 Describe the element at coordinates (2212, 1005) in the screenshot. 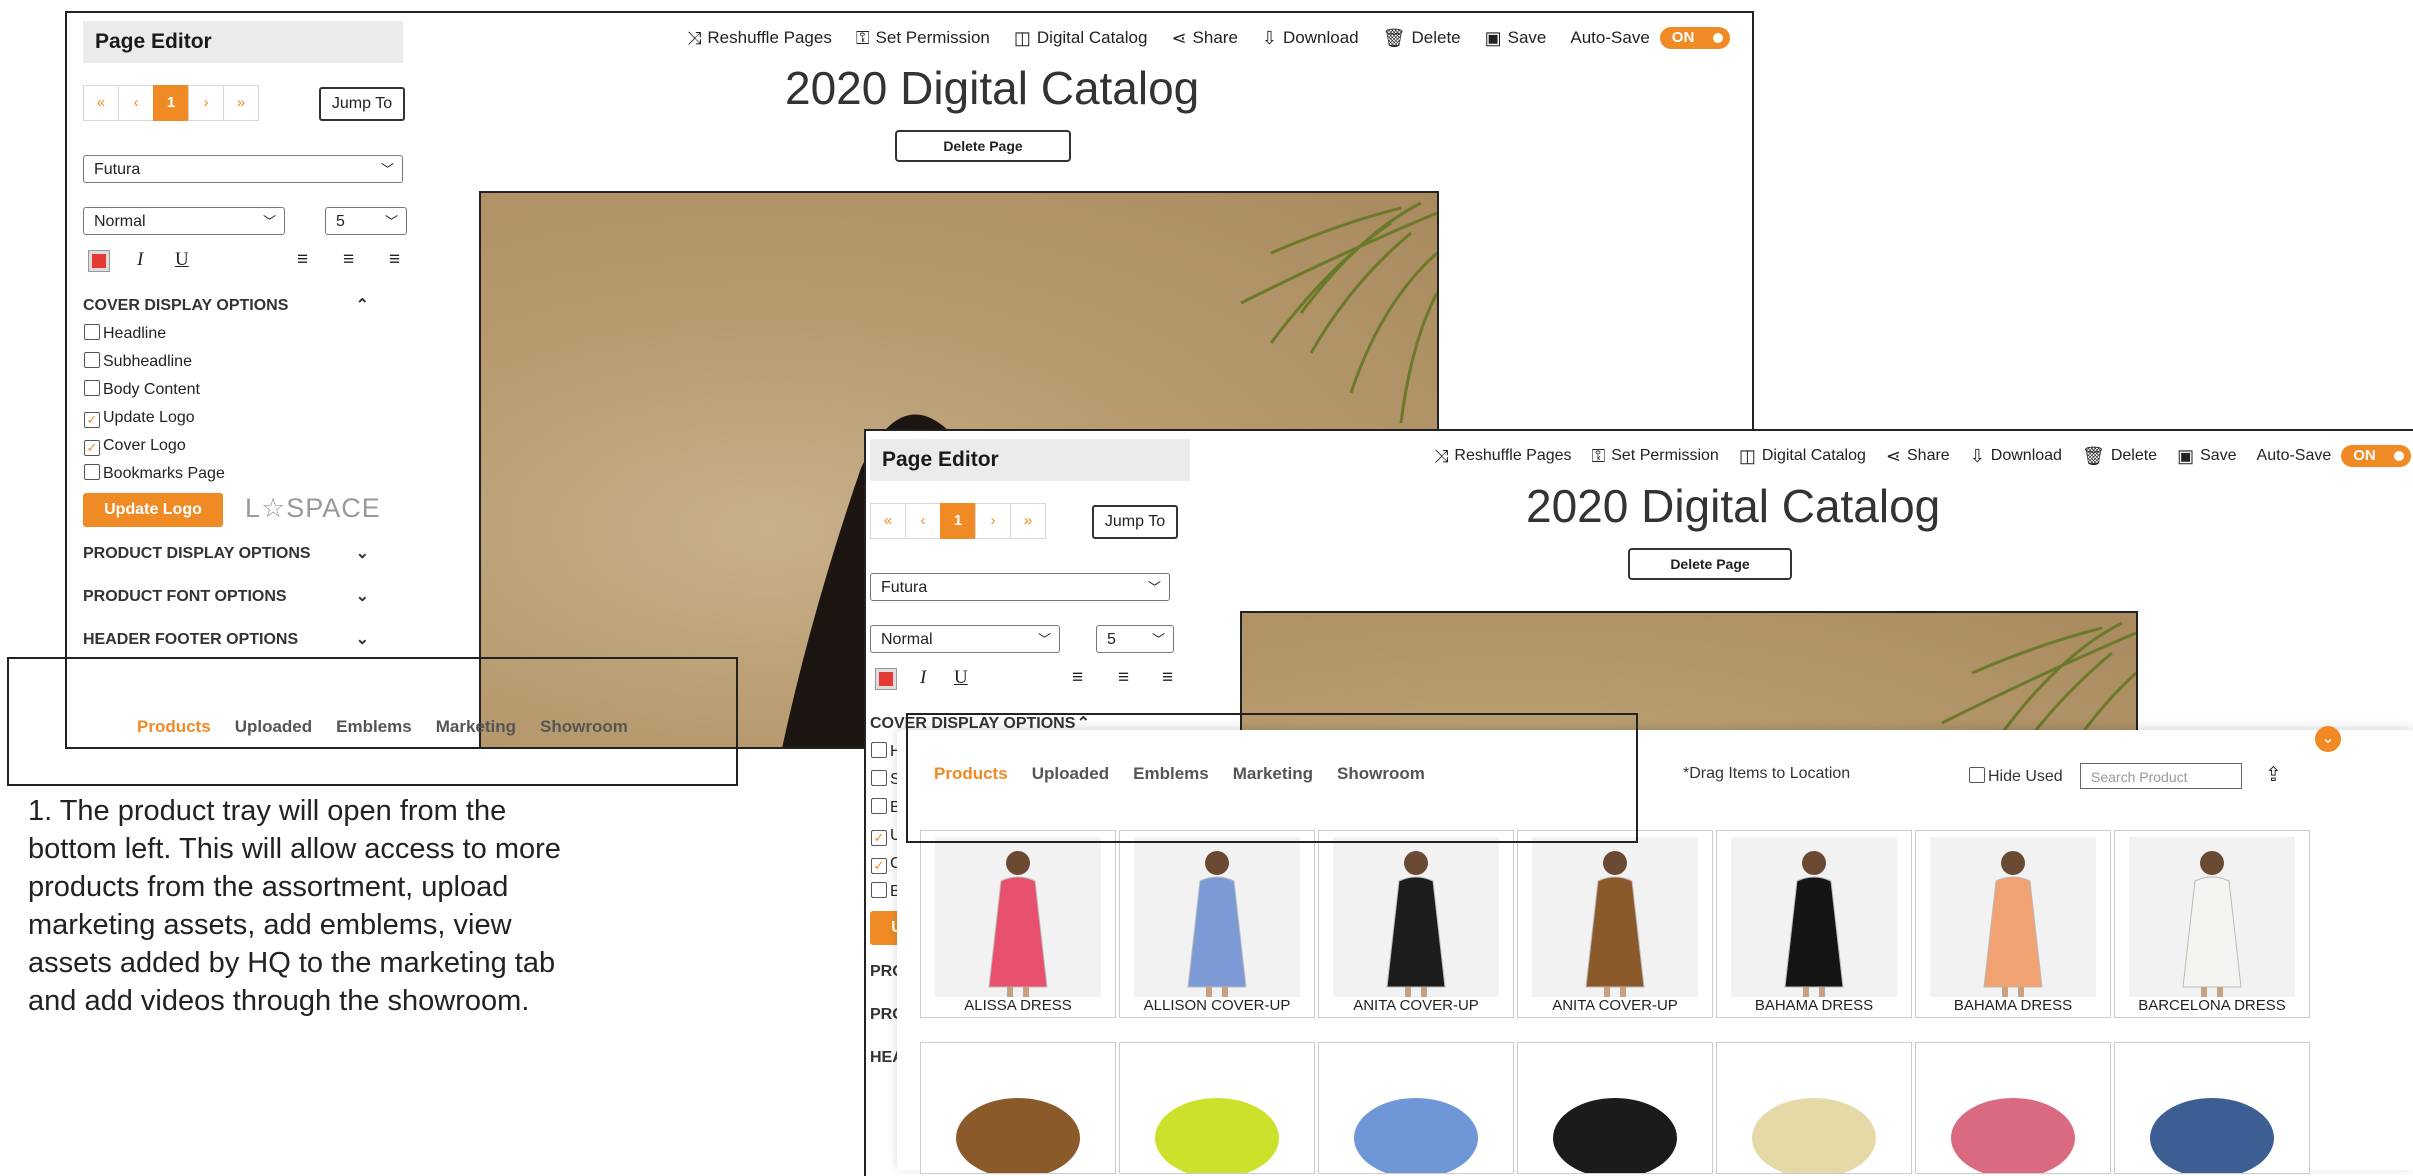

I see `product-name: BARCELONA DRESS` at that location.